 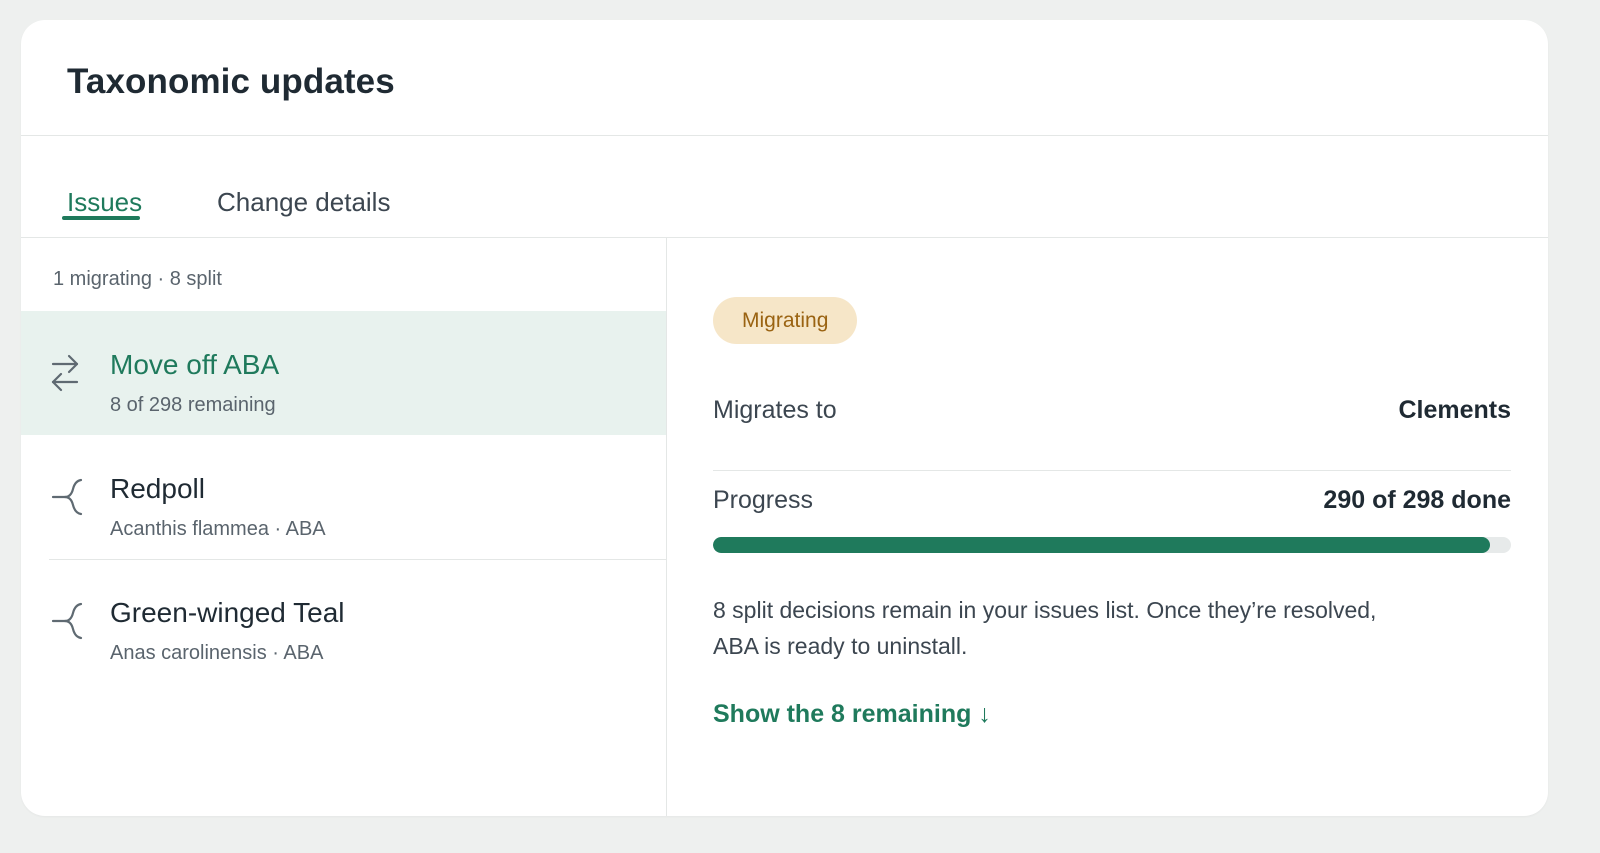 What do you see at coordinates (101, 218) in the screenshot?
I see `active-tab-indicator` at bounding box center [101, 218].